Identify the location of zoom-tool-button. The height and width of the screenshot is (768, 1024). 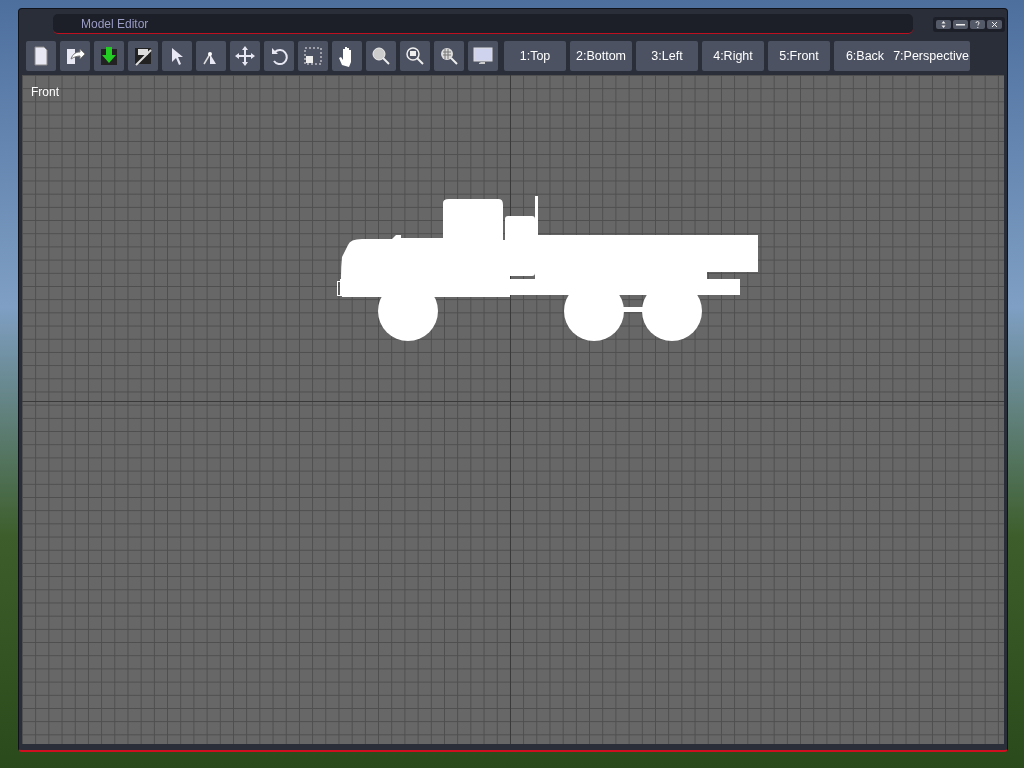
(381, 56).